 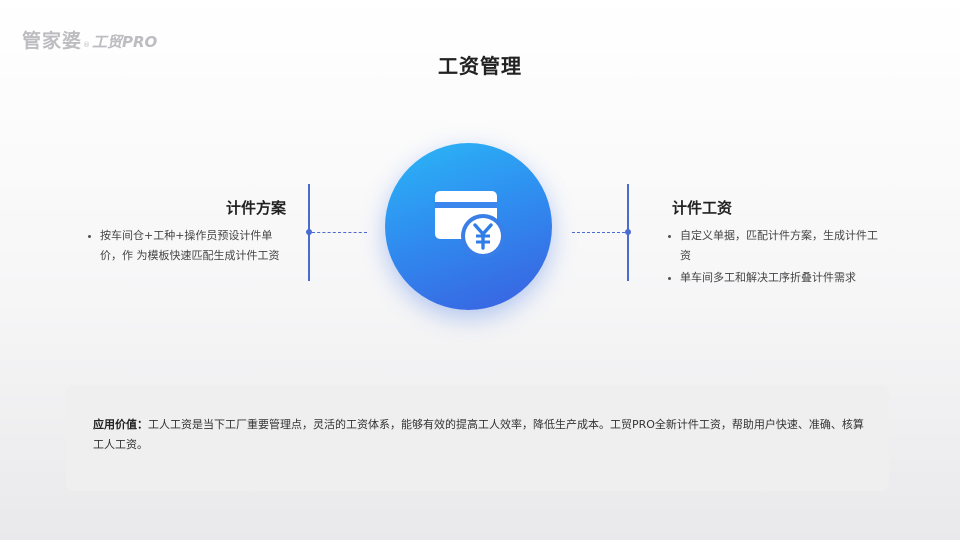 I want to click on right-connector-dash, so click(x=598, y=232).